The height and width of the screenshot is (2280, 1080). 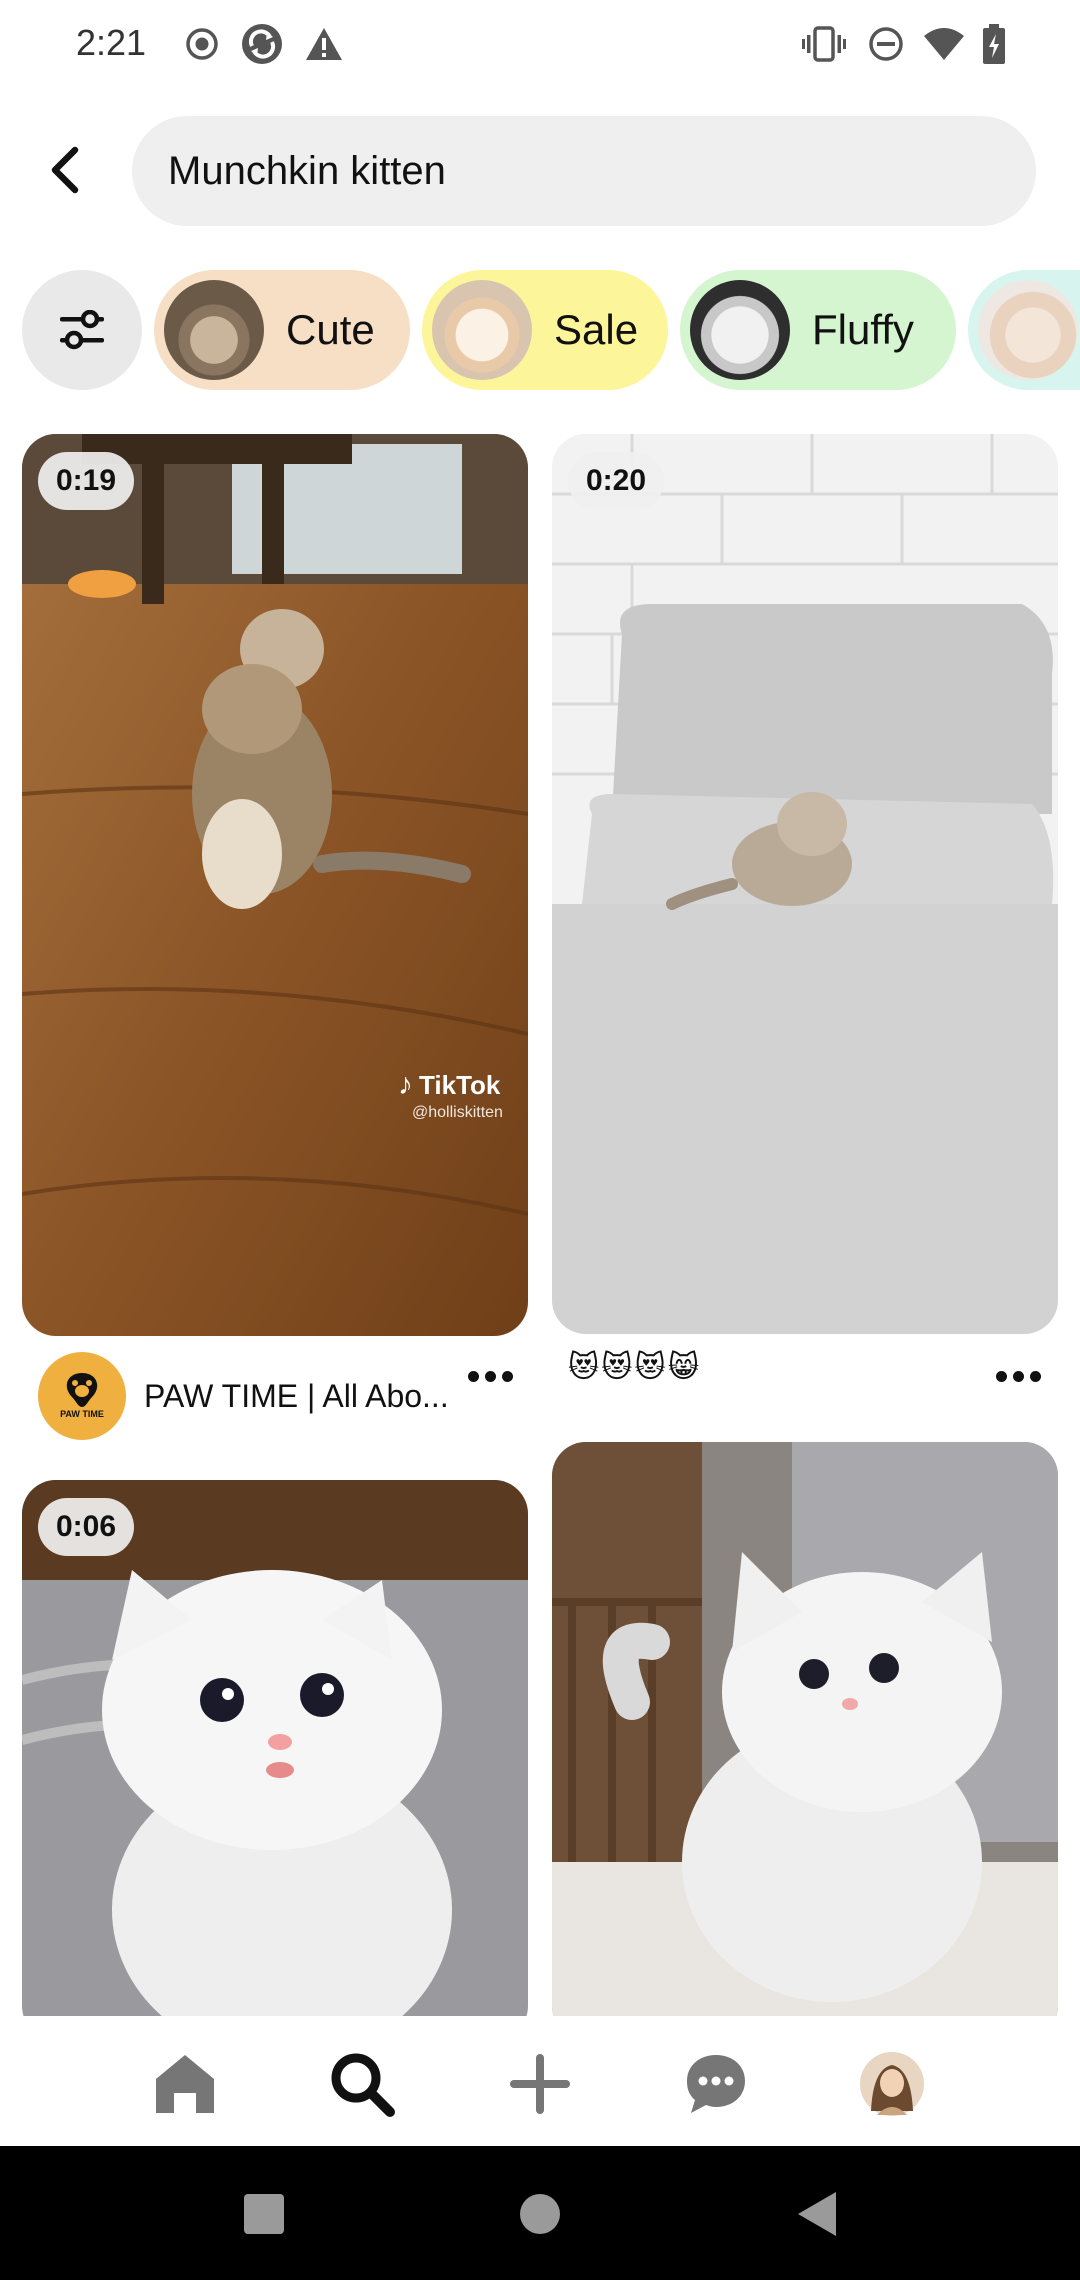 What do you see at coordinates (202, 44) in the screenshot?
I see `record-icon` at bounding box center [202, 44].